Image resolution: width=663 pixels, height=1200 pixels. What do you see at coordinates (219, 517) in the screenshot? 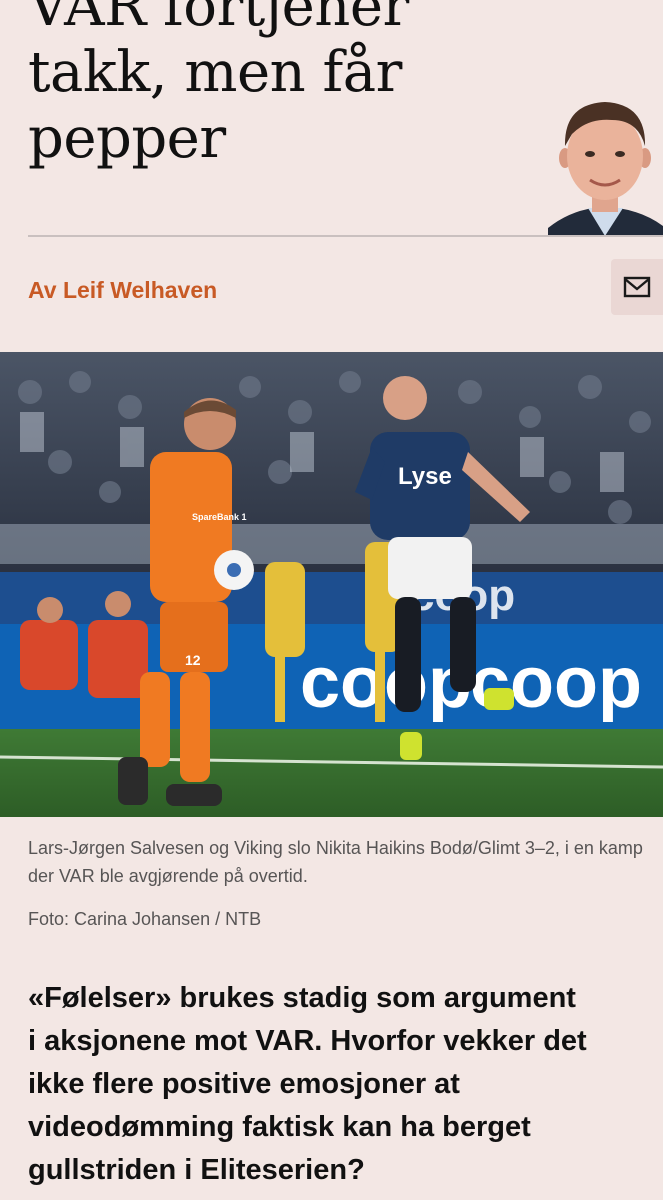
I see `hero-sponsor-text: SpareBank 1` at bounding box center [219, 517].